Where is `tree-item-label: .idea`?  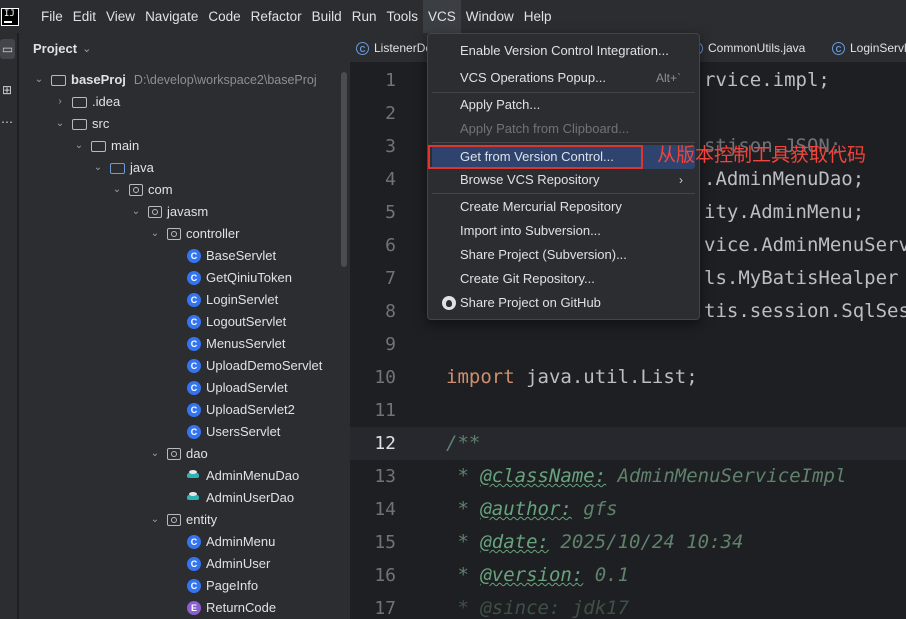
tree-item-label: .idea is located at coordinates (106, 101).